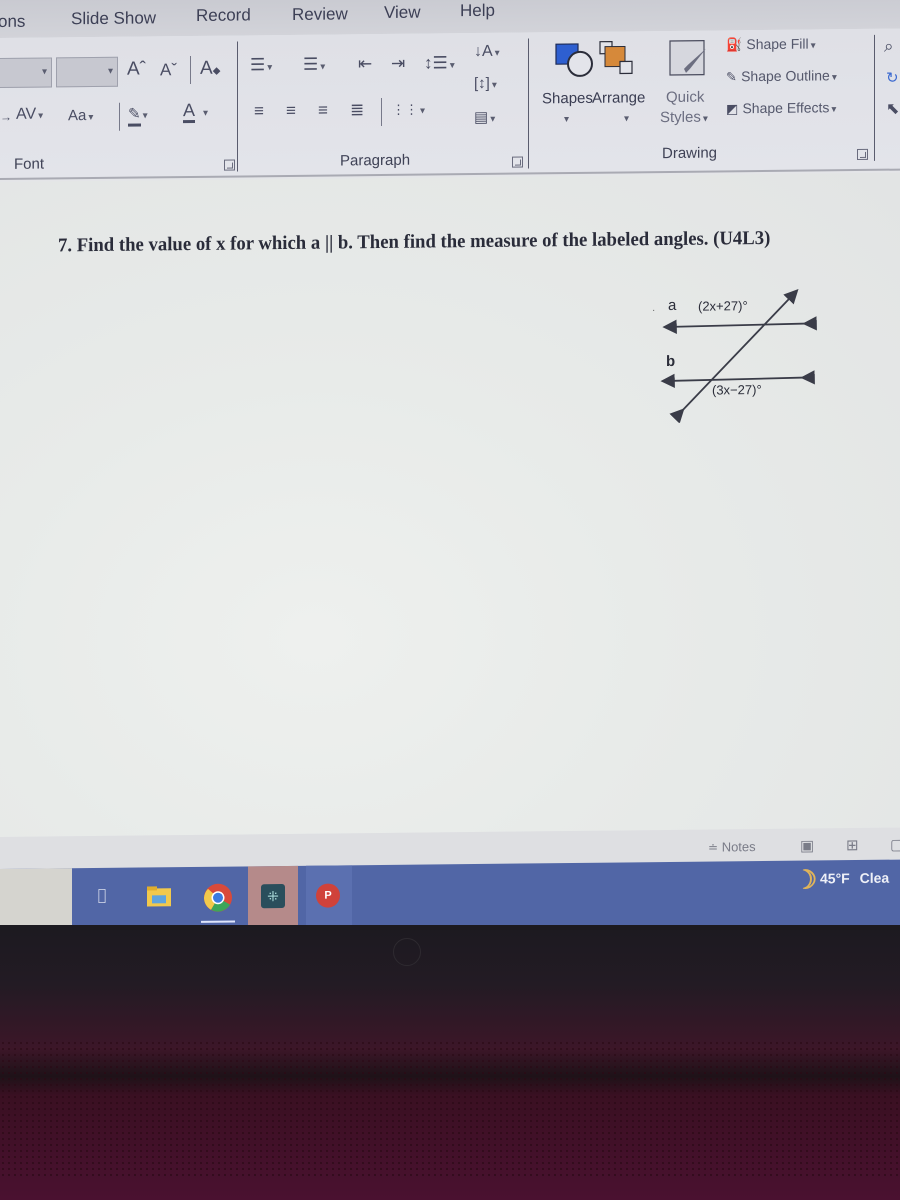 This screenshot has height=1200, width=900. I want to click on paragraph-group-label: Paragraph, so click(375, 160).